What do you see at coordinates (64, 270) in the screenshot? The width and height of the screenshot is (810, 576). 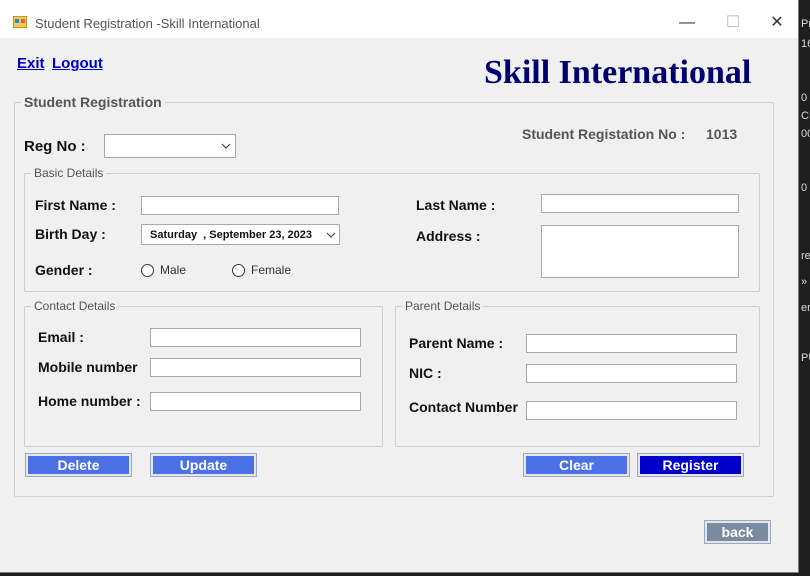 I see `gender-label: Gender :` at bounding box center [64, 270].